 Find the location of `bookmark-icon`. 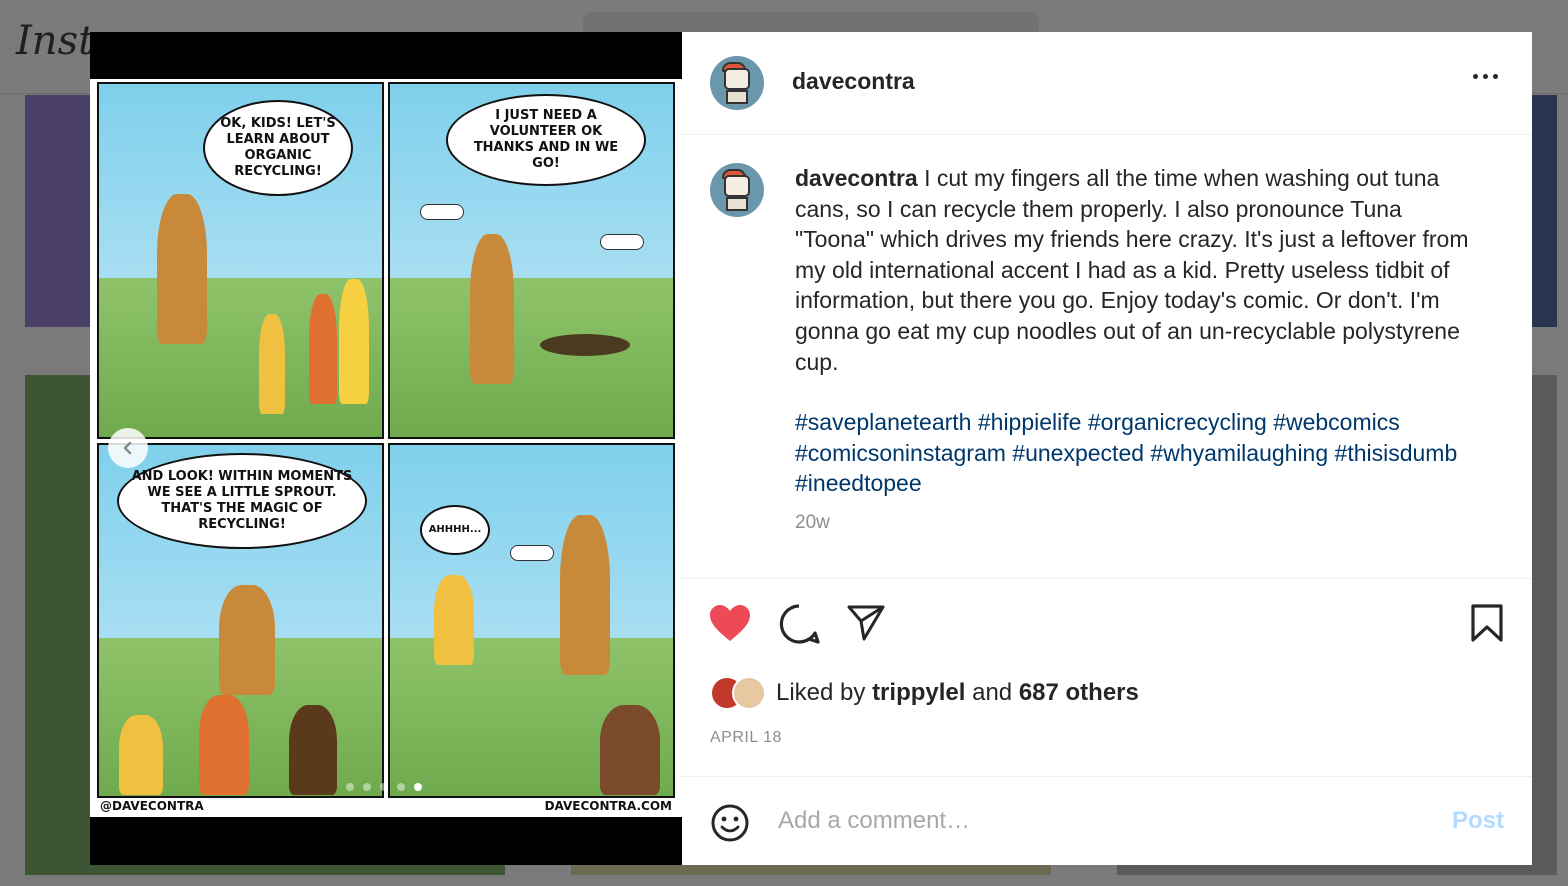

bookmark-icon is located at coordinates (1487, 623).